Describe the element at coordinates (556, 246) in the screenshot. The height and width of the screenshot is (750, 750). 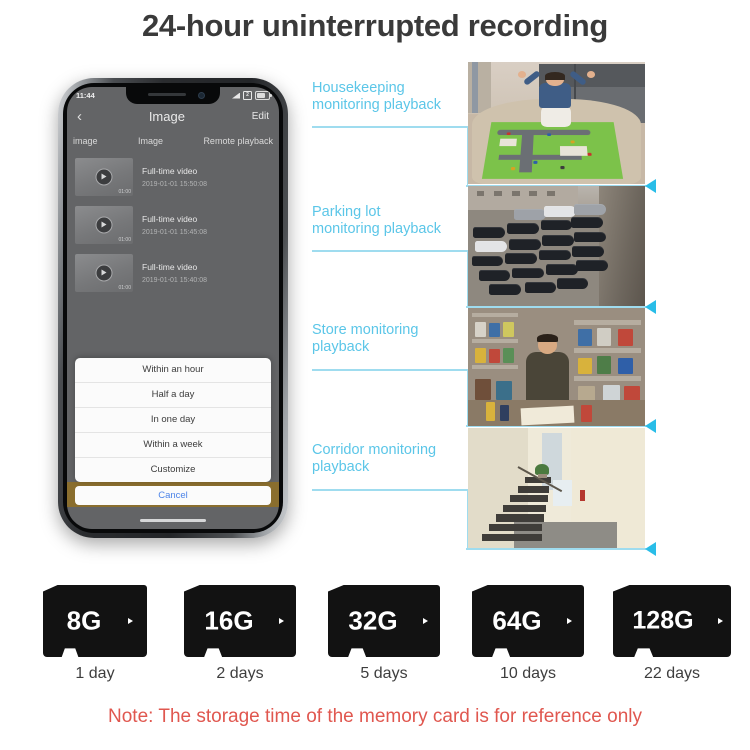
I see `parking-lot-playback-photo` at that location.